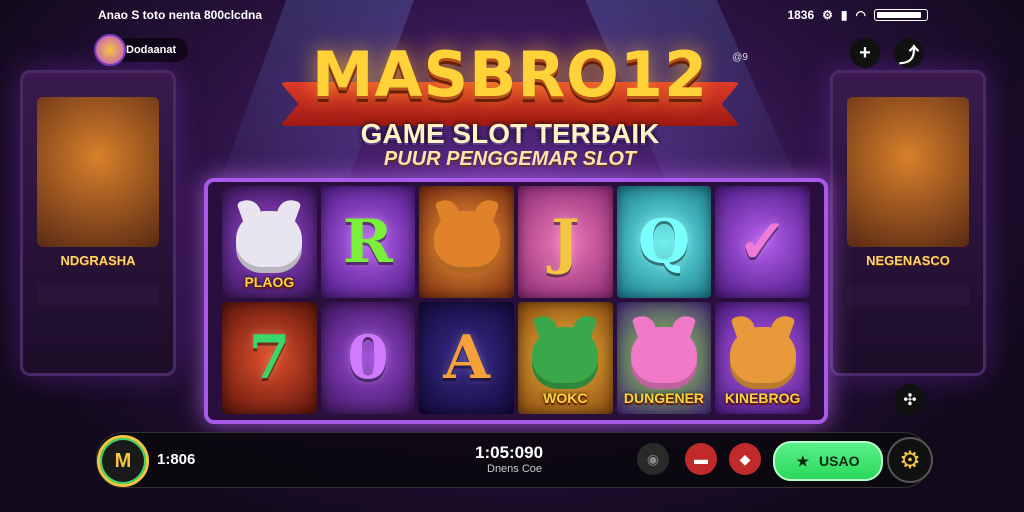  I want to click on share-button: ⤴, so click(909, 53).